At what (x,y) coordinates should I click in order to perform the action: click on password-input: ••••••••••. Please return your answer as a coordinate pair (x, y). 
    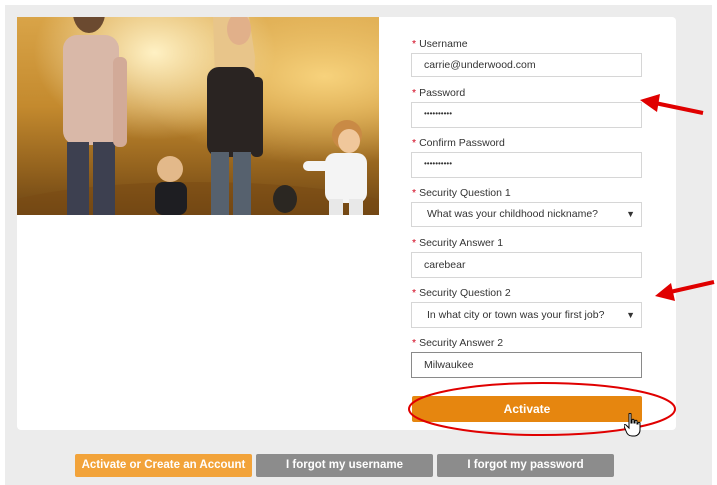
    Looking at the image, I should click on (526, 115).